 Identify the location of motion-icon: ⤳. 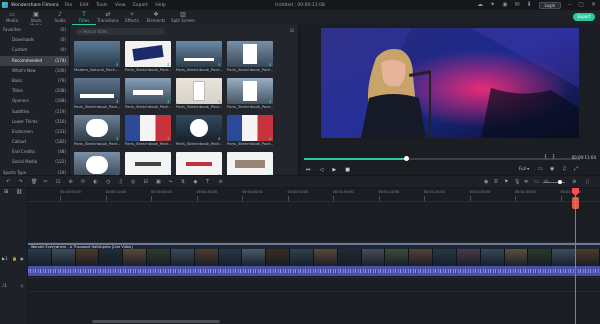
(171, 182).